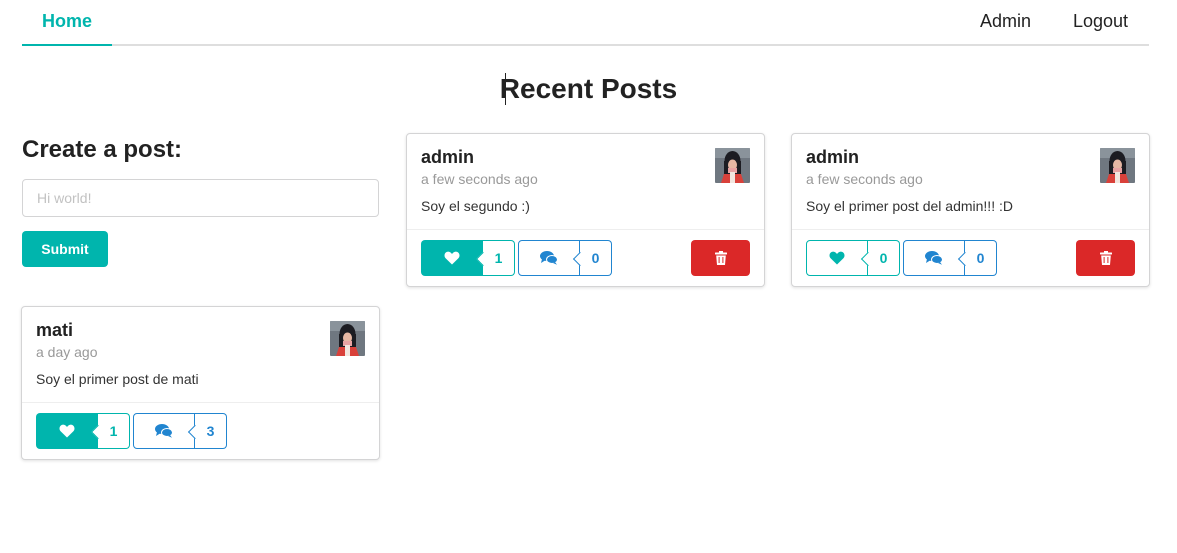 This screenshot has width=1177, height=553. I want to click on post-input, so click(200, 198).